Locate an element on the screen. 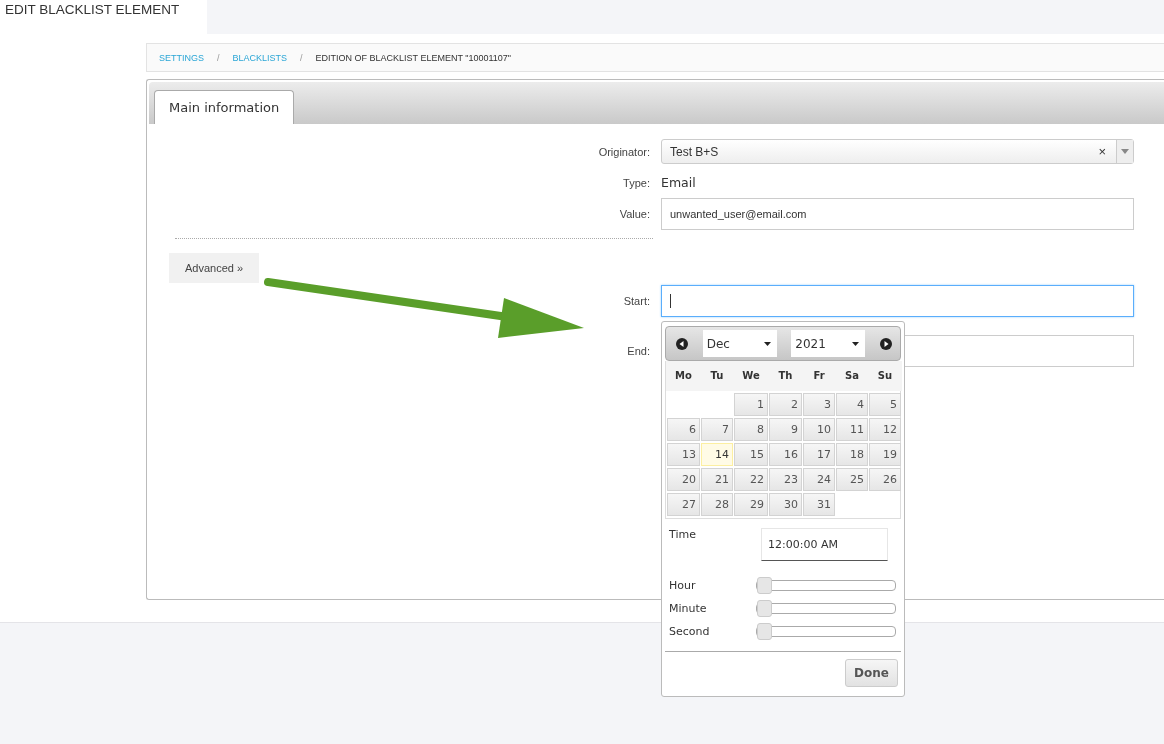  calendar-day: 22 is located at coordinates (751, 479).